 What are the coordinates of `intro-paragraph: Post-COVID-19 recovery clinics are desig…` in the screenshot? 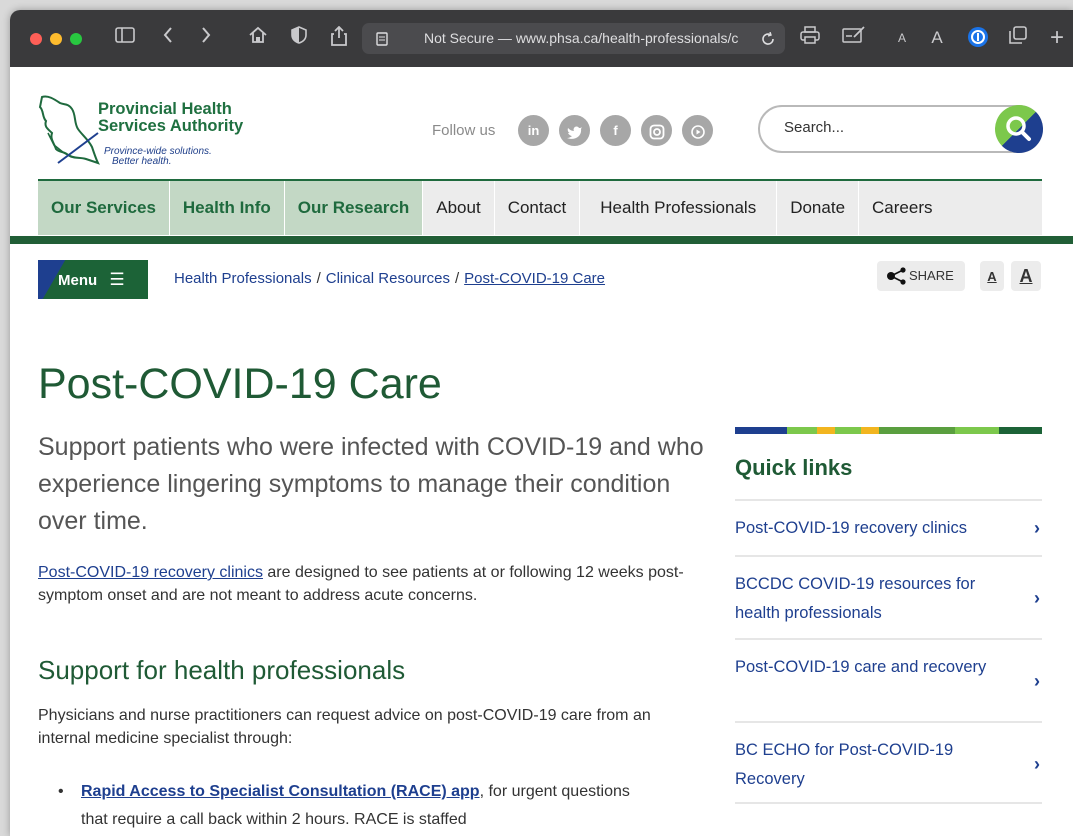 It's located at (363, 584).